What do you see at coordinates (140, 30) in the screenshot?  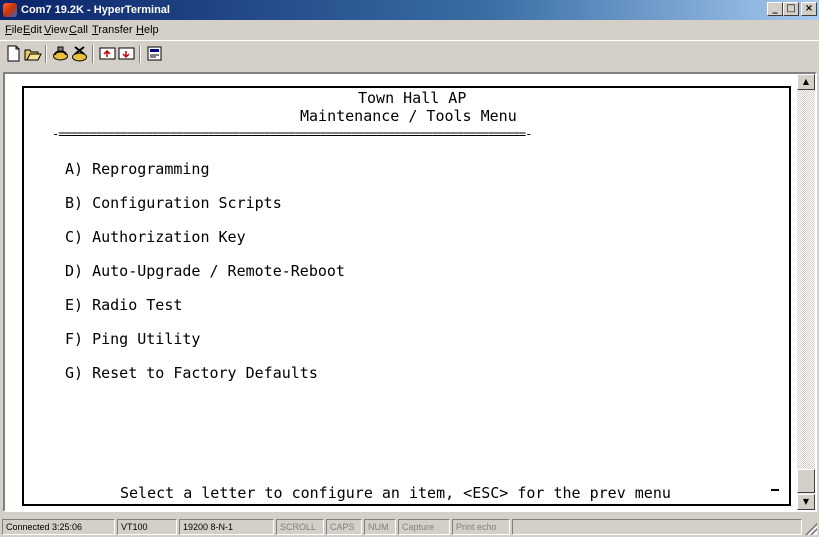 I see `menu-help-accesskey: H` at bounding box center [140, 30].